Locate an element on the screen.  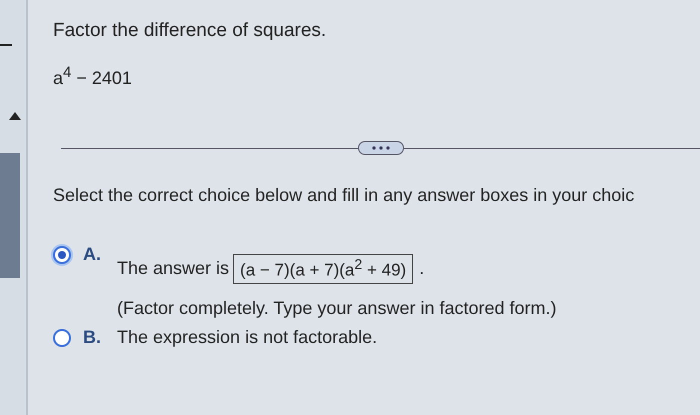
answer-field: (a − 7)(a + 7)(a$^{2}$ + 49) is located at coordinates (323, 269).